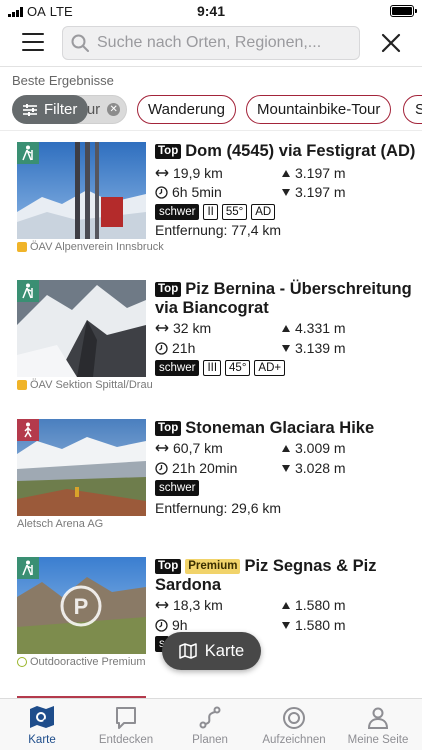 Image resolution: width=422 pixels, height=750 pixels. Describe the element at coordinates (80, 43) in the screenshot. I see `search-icon` at that location.